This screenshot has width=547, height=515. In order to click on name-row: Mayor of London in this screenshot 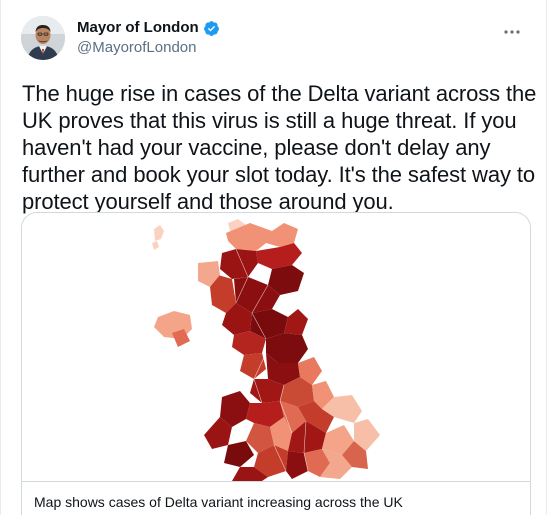, I will do `click(148, 28)`.